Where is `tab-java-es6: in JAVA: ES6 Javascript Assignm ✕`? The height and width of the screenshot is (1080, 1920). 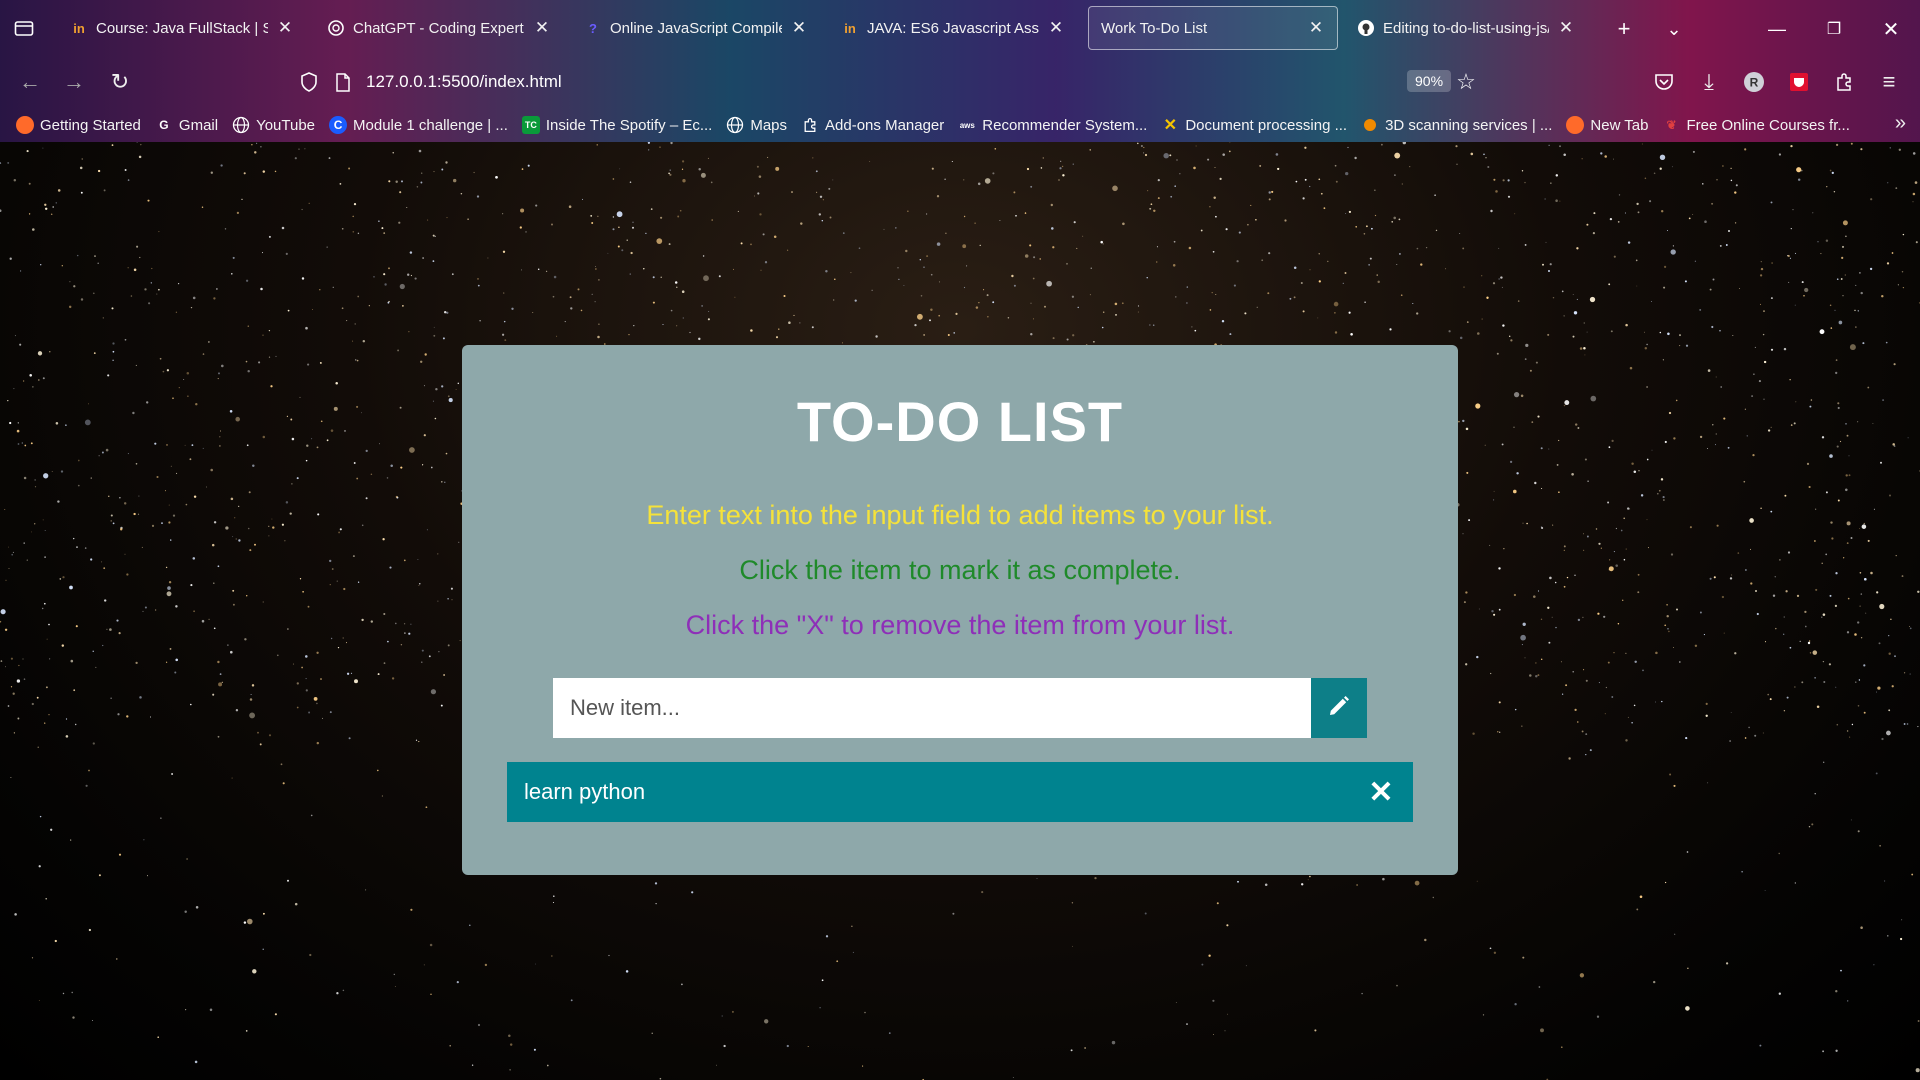 tab-java-es6: in JAVA: ES6 Javascript Assignm ✕ is located at coordinates (953, 28).